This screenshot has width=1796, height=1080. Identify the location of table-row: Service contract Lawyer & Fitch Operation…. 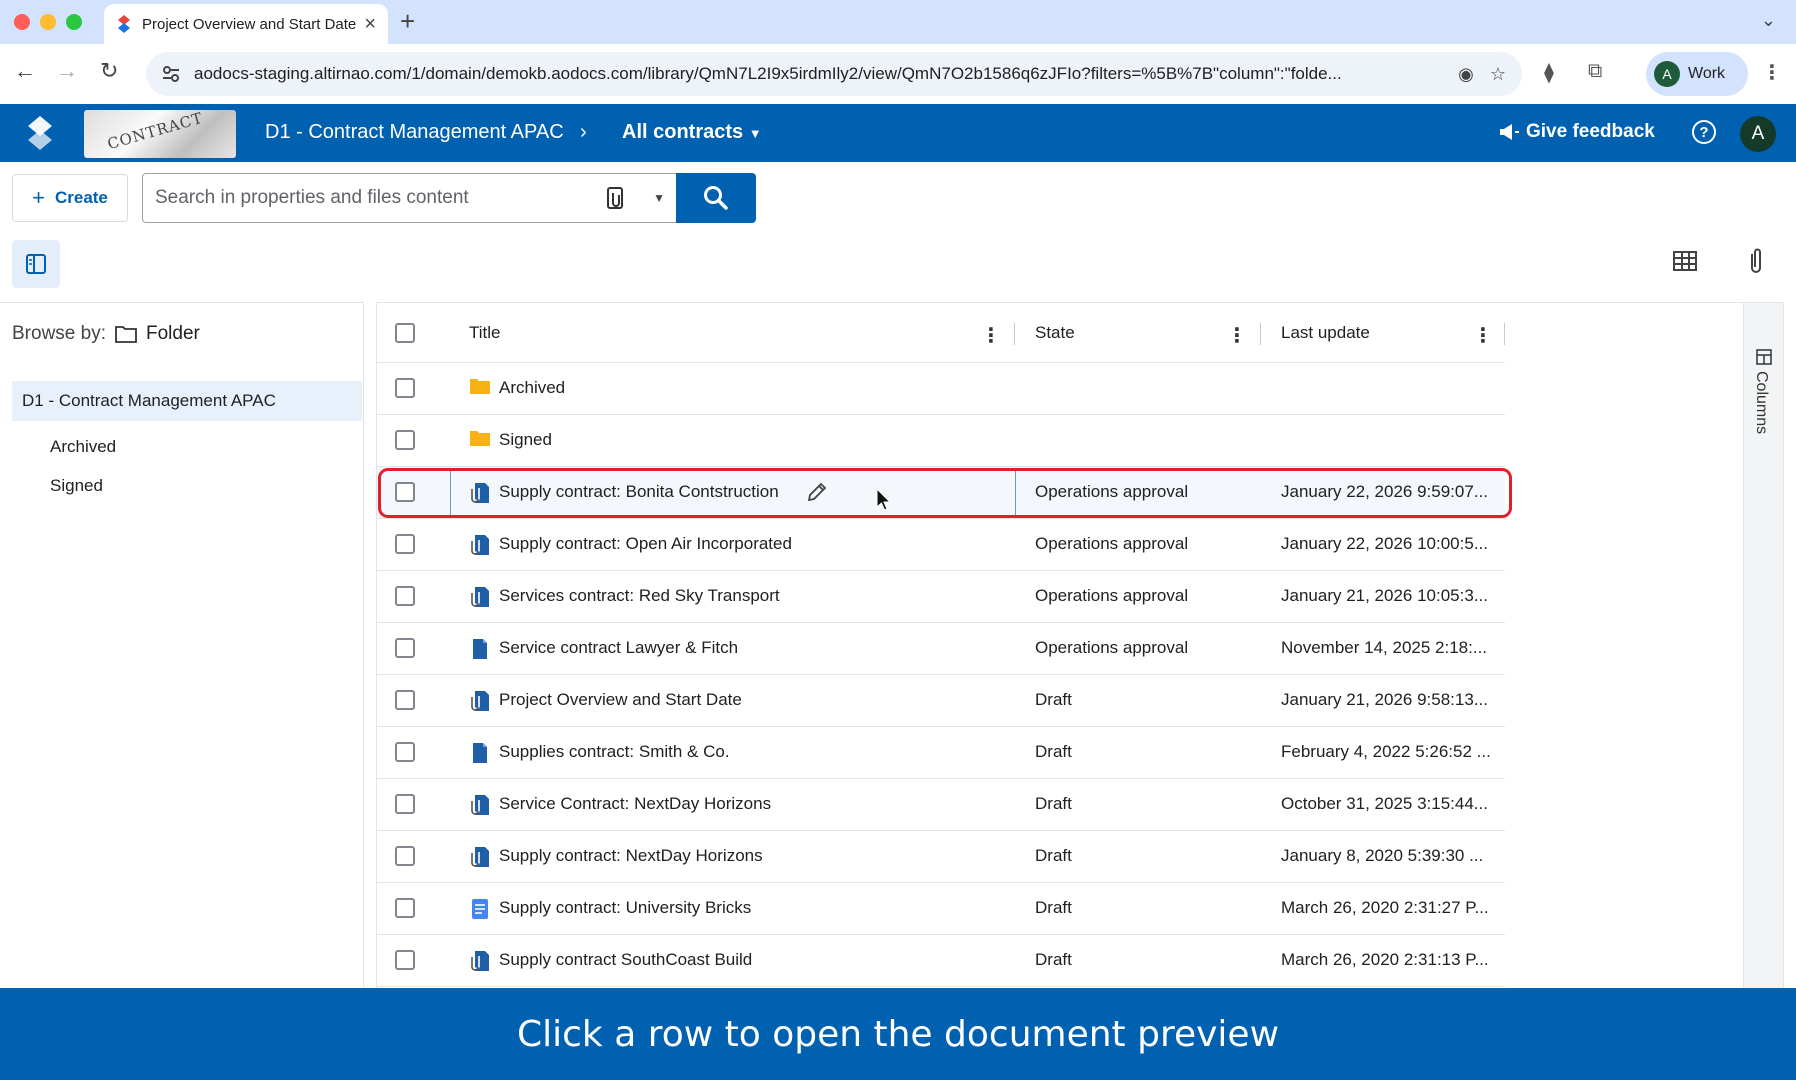
(941, 649).